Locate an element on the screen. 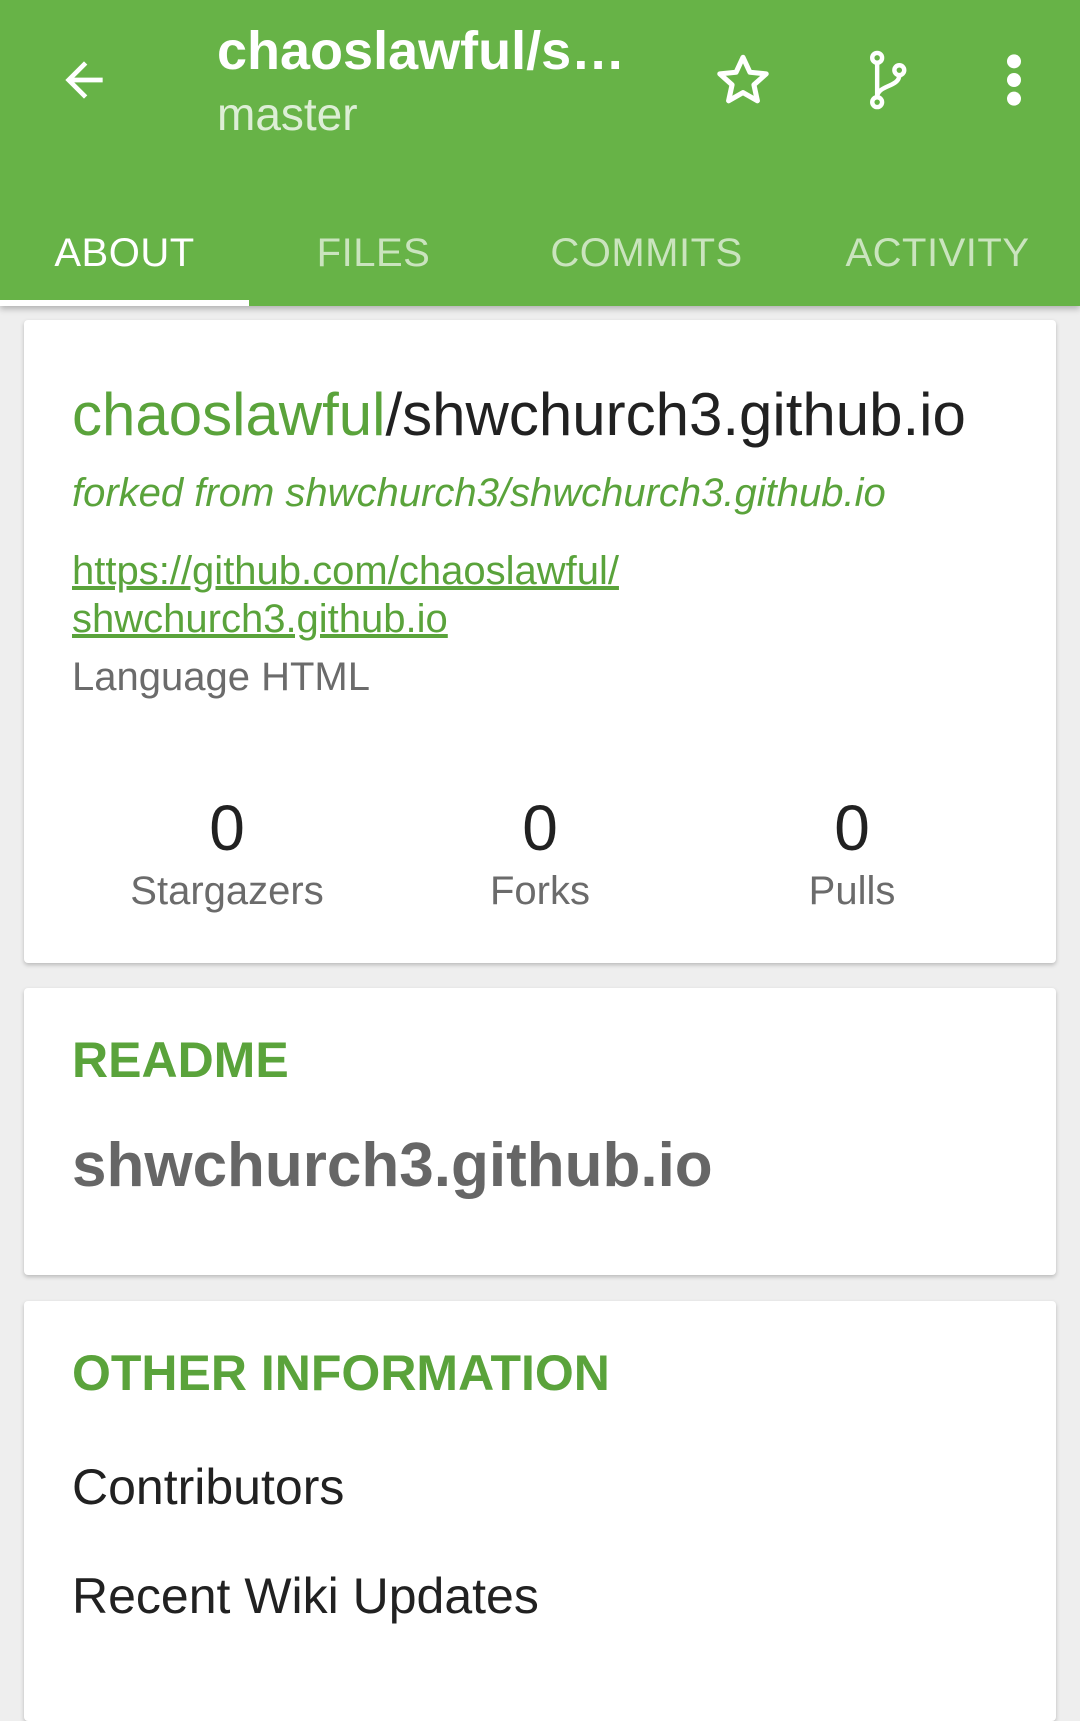 Image resolution: width=1080 pixels, height=1721 pixels. repo-url-line-1: https://github.com/chaoslawful/ is located at coordinates (345, 571).